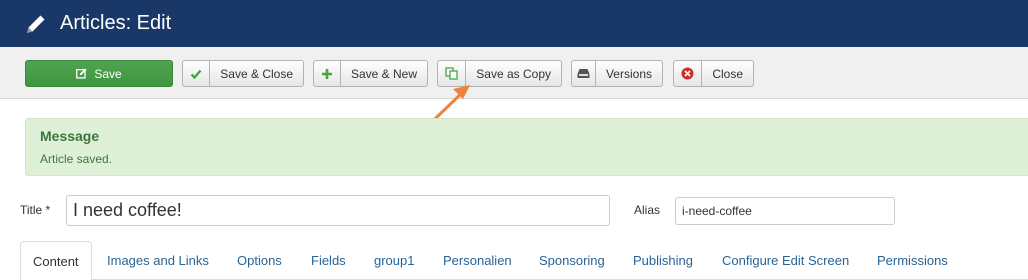  I want to click on message-title: Message, so click(70, 136).